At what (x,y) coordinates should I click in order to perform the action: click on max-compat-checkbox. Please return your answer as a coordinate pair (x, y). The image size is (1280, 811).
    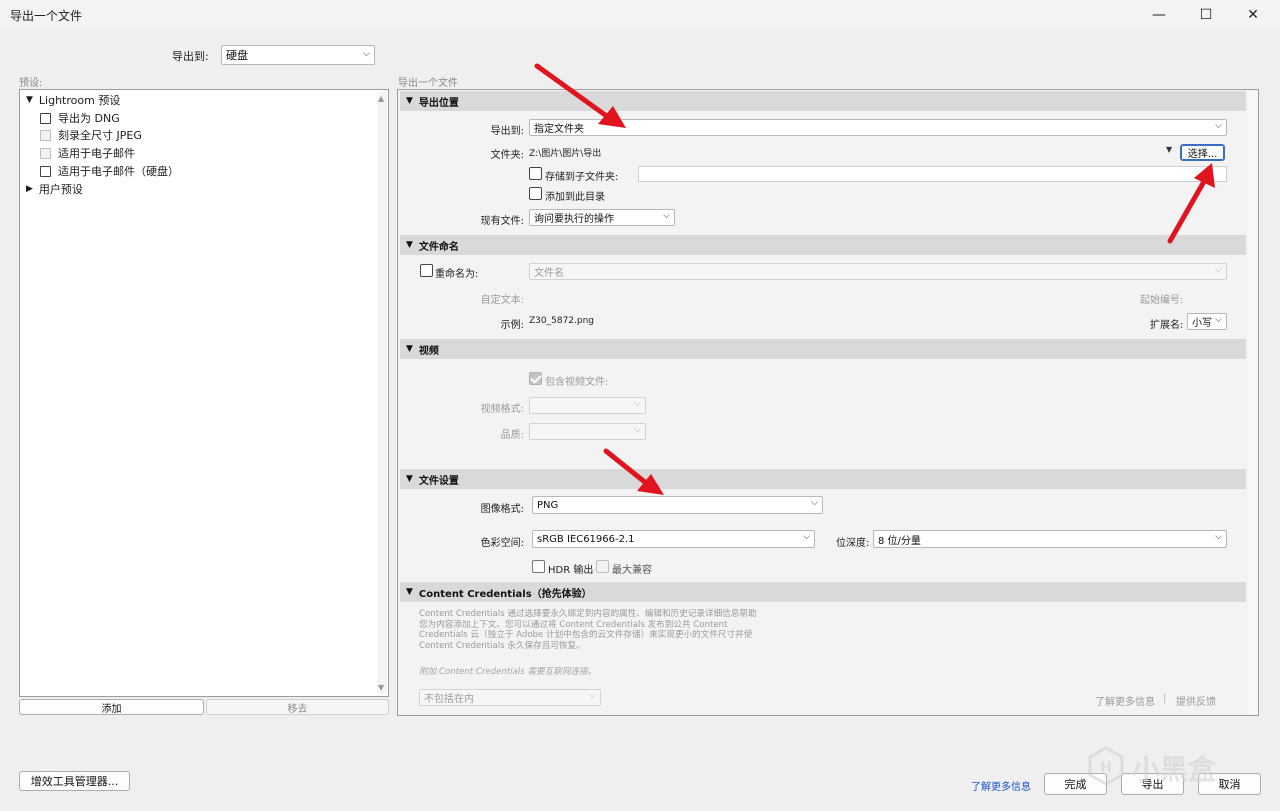
    Looking at the image, I should click on (602, 566).